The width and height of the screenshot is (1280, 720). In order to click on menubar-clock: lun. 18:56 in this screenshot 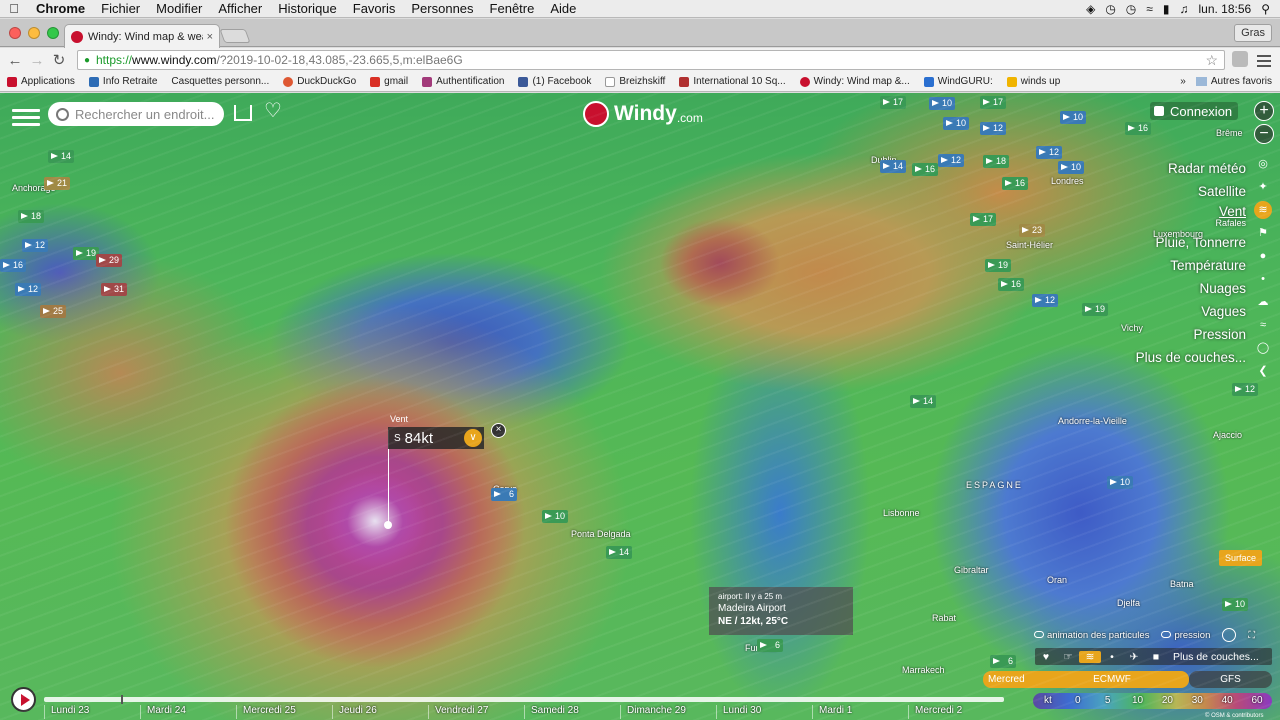, I will do `click(1224, 9)`.